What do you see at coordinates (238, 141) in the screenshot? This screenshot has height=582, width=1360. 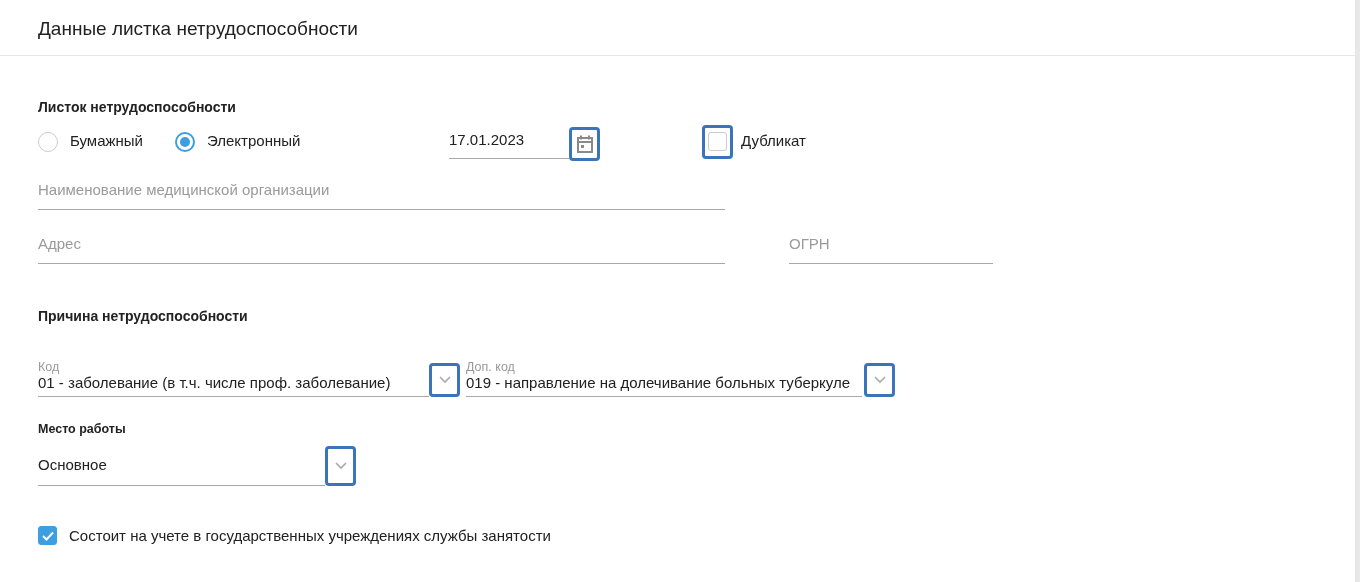 I see `radio-option: Электронный` at bounding box center [238, 141].